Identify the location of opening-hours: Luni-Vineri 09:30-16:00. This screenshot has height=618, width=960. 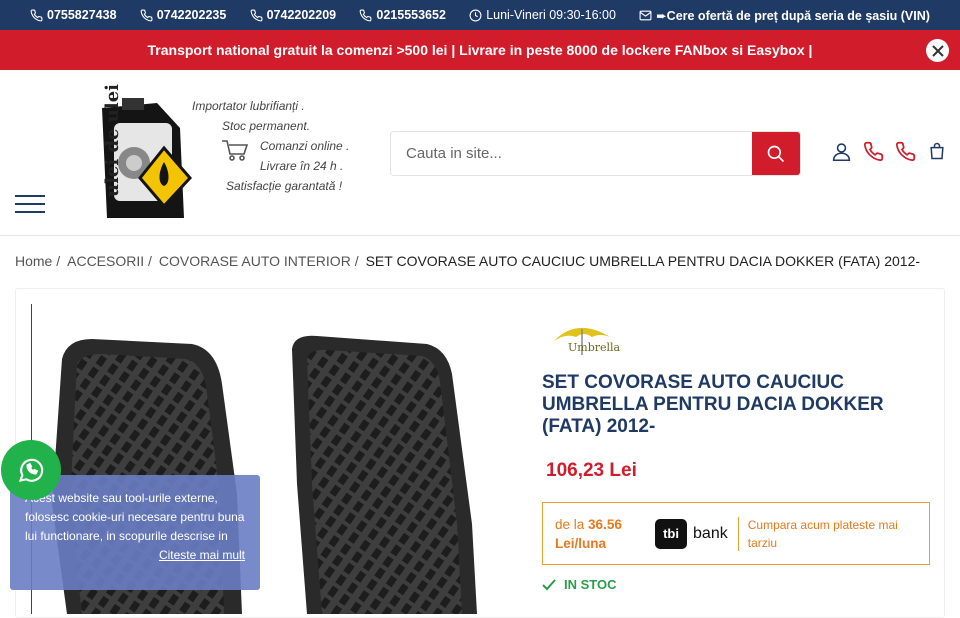
(542, 15).